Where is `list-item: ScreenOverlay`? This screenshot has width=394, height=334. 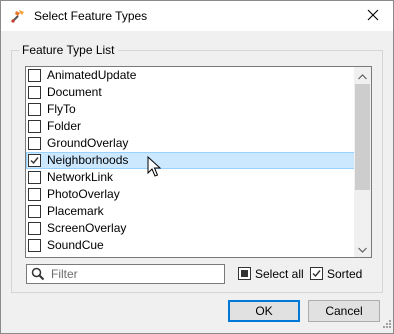 list-item: ScreenOverlay is located at coordinates (190, 228).